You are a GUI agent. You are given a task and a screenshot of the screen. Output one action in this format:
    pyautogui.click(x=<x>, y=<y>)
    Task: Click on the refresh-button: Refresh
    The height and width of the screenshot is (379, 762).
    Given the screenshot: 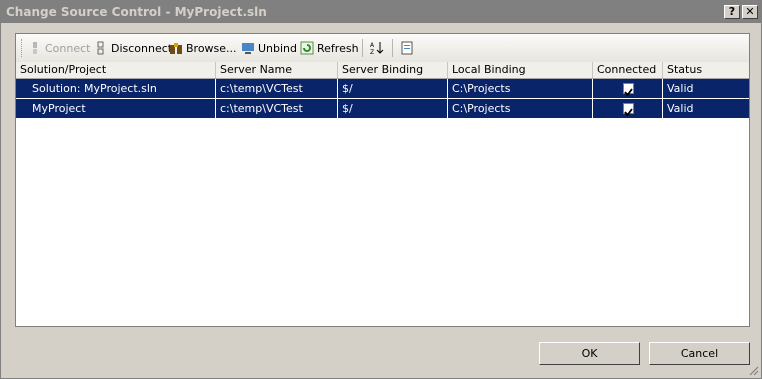 What is the action you would take?
    pyautogui.click(x=329, y=48)
    